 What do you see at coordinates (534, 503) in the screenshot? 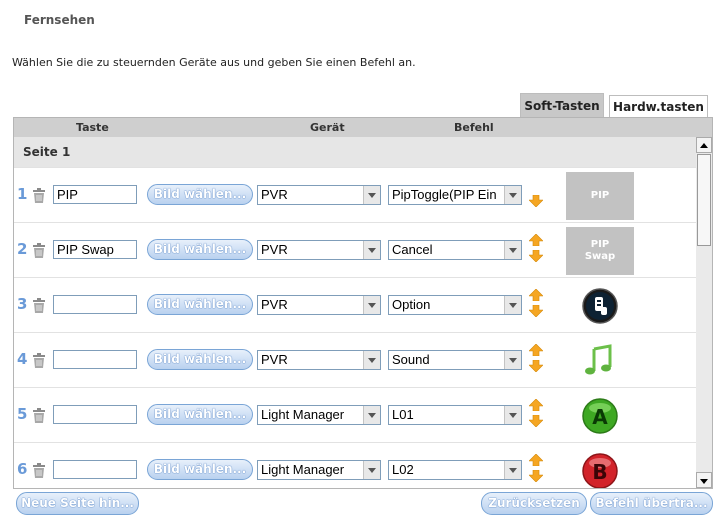
I see `reset-button: Zurücksetzen` at bounding box center [534, 503].